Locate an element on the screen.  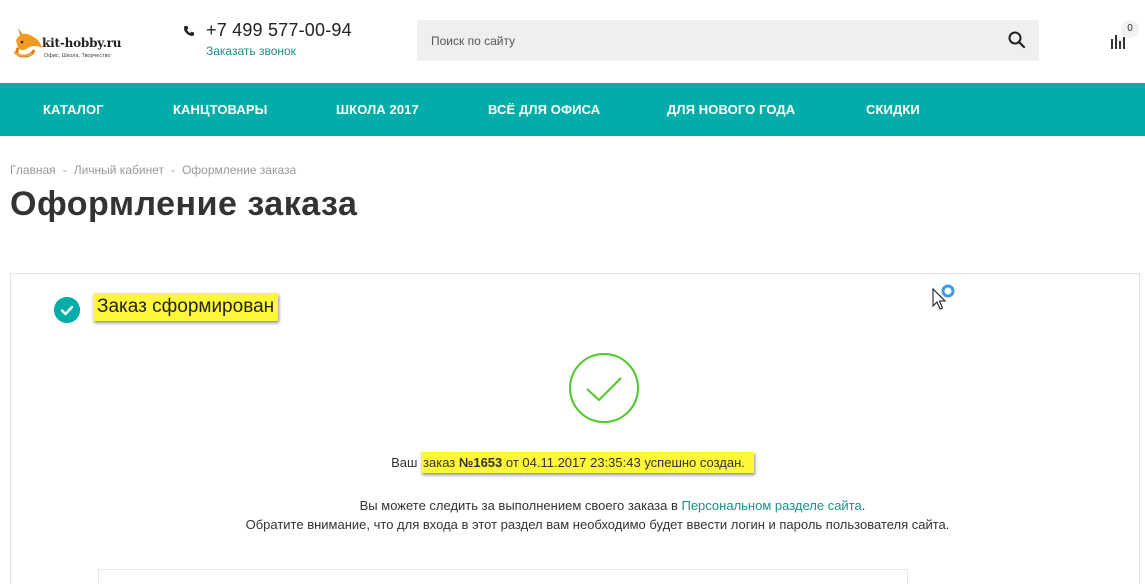
nav-item-catalog: КАТАЛОГ is located at coordinates (73, 109).